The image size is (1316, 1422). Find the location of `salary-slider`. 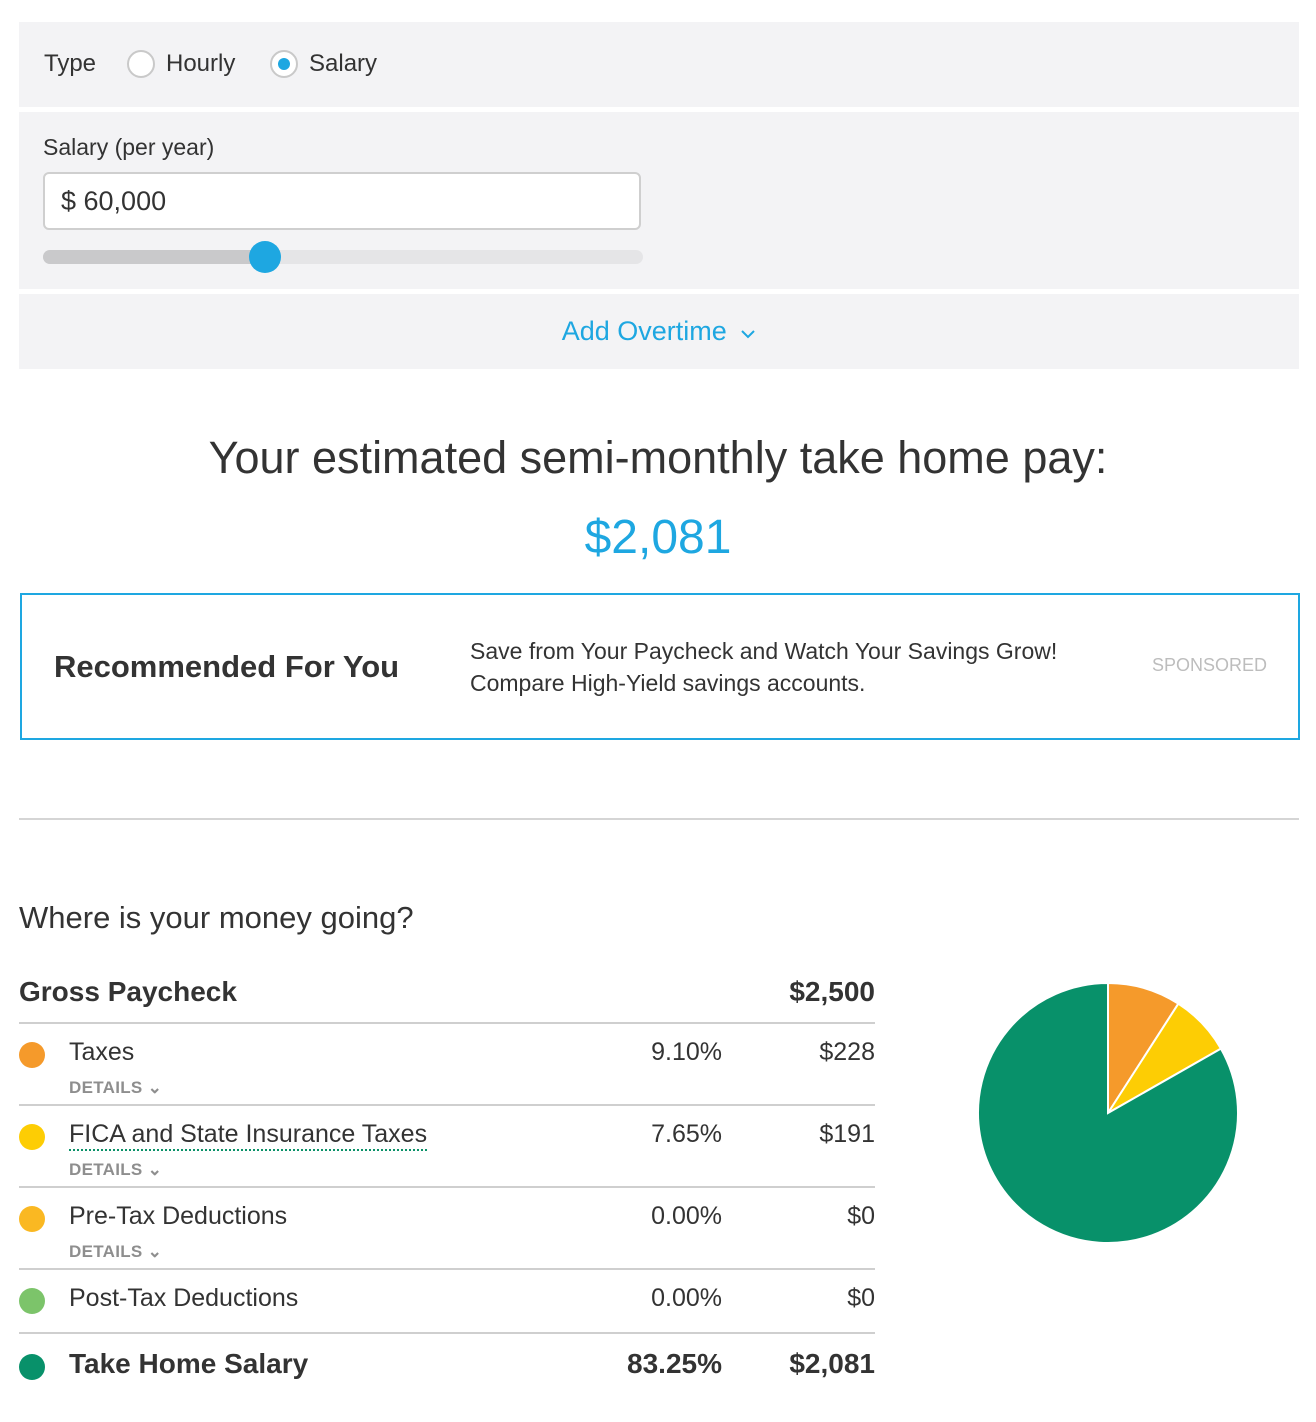

salary-slider is located at coordinates (343, 257).